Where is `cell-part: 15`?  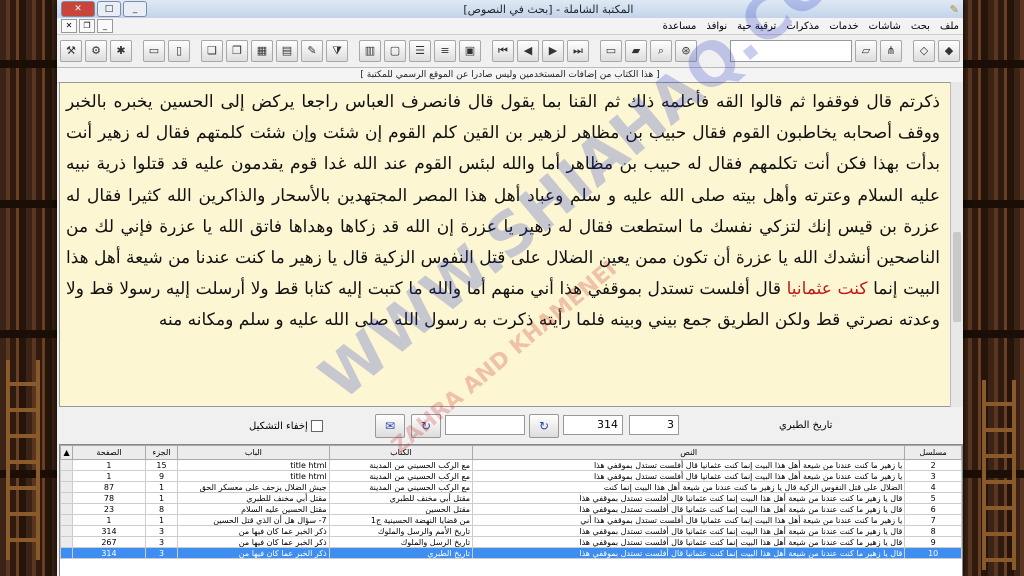 cell-part: 15 is located at coordinates (161, 465).